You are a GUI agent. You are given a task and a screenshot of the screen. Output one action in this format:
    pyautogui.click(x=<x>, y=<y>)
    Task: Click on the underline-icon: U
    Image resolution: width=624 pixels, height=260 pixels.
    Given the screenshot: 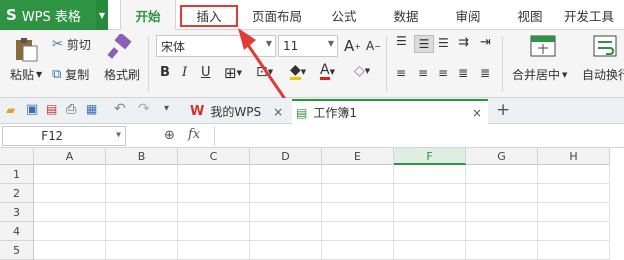 What is the action you would take?
    pyautogui.click(x=206, y=72)
    